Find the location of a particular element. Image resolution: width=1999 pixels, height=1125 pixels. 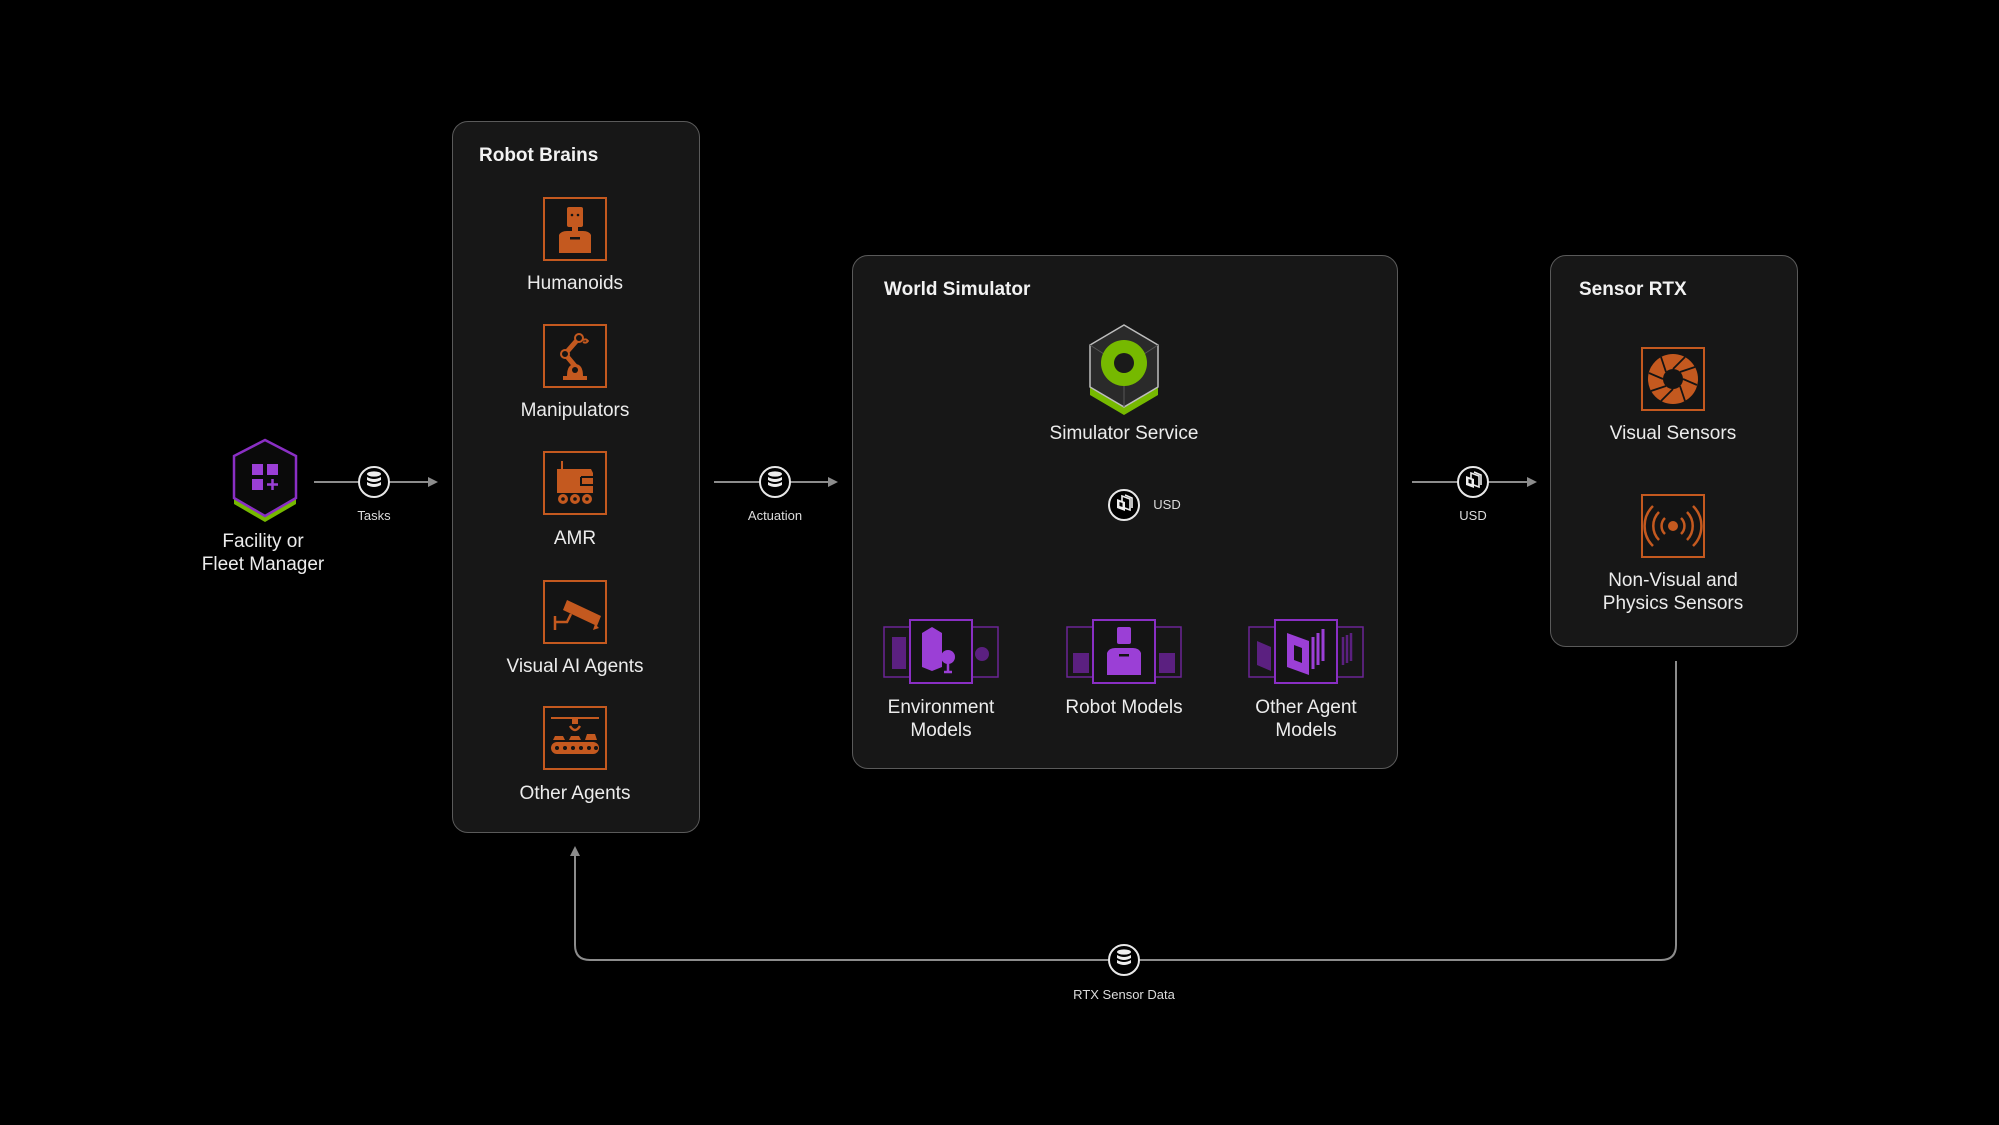

actuation-label: Actuation is located at coordinates (775, 515).